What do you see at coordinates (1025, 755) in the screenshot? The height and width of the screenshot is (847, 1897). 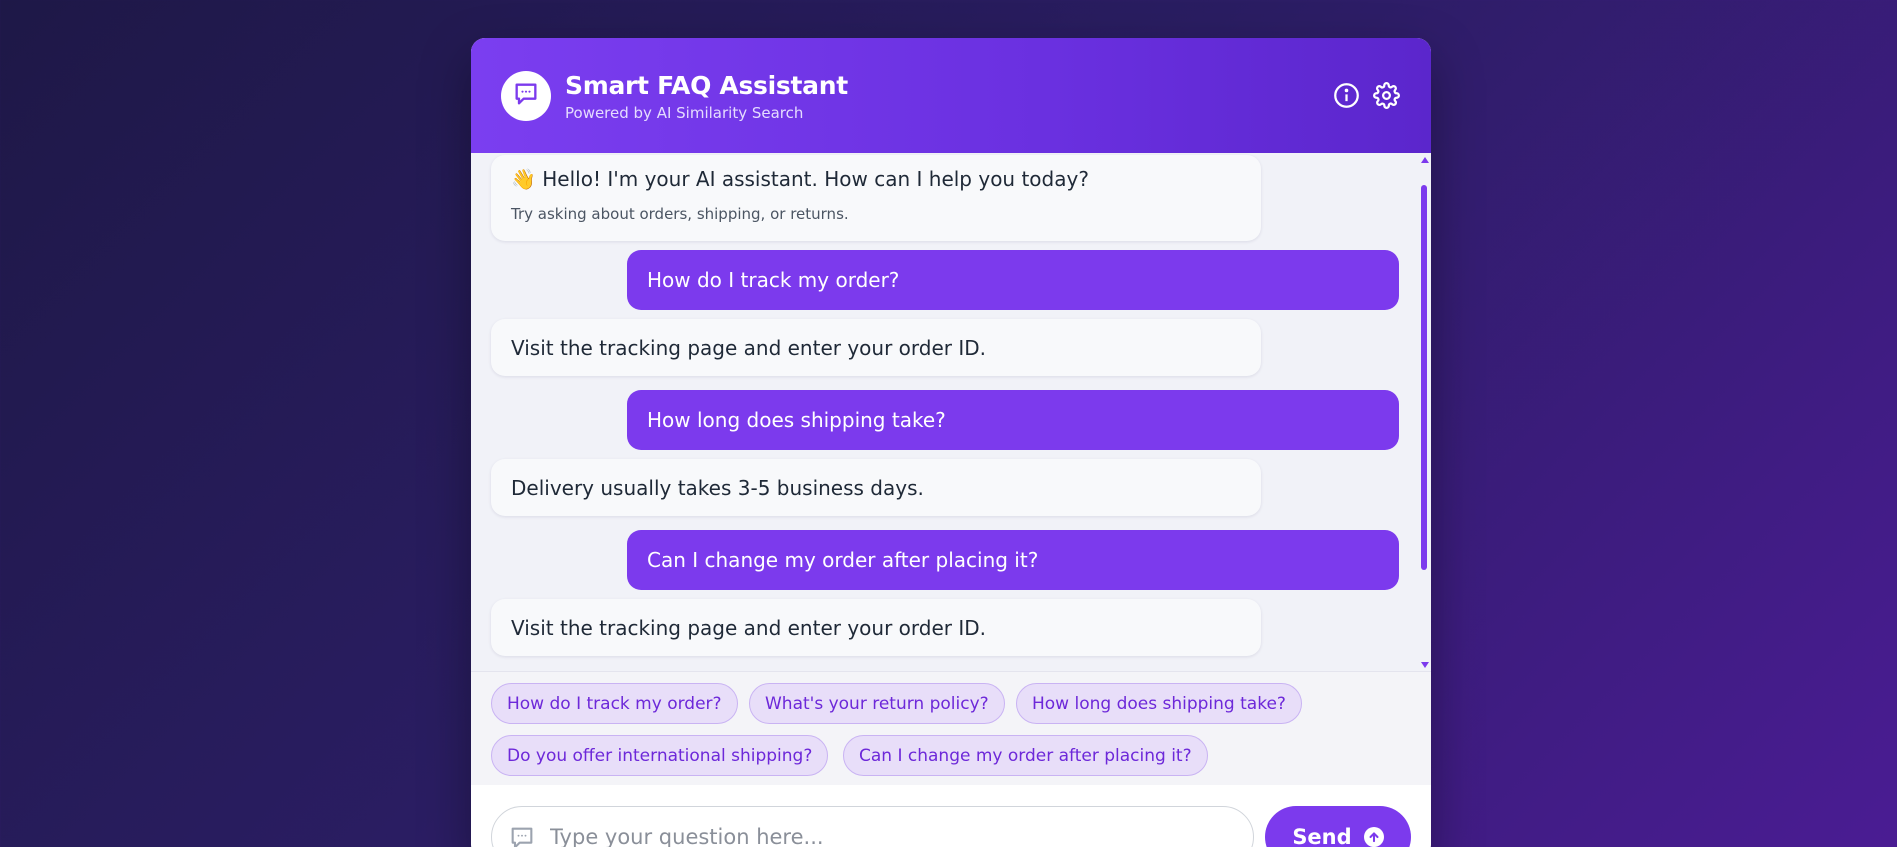 I see `suggestion-chip: Can I change my order after placing it?` at bounding box center [1025, 755].